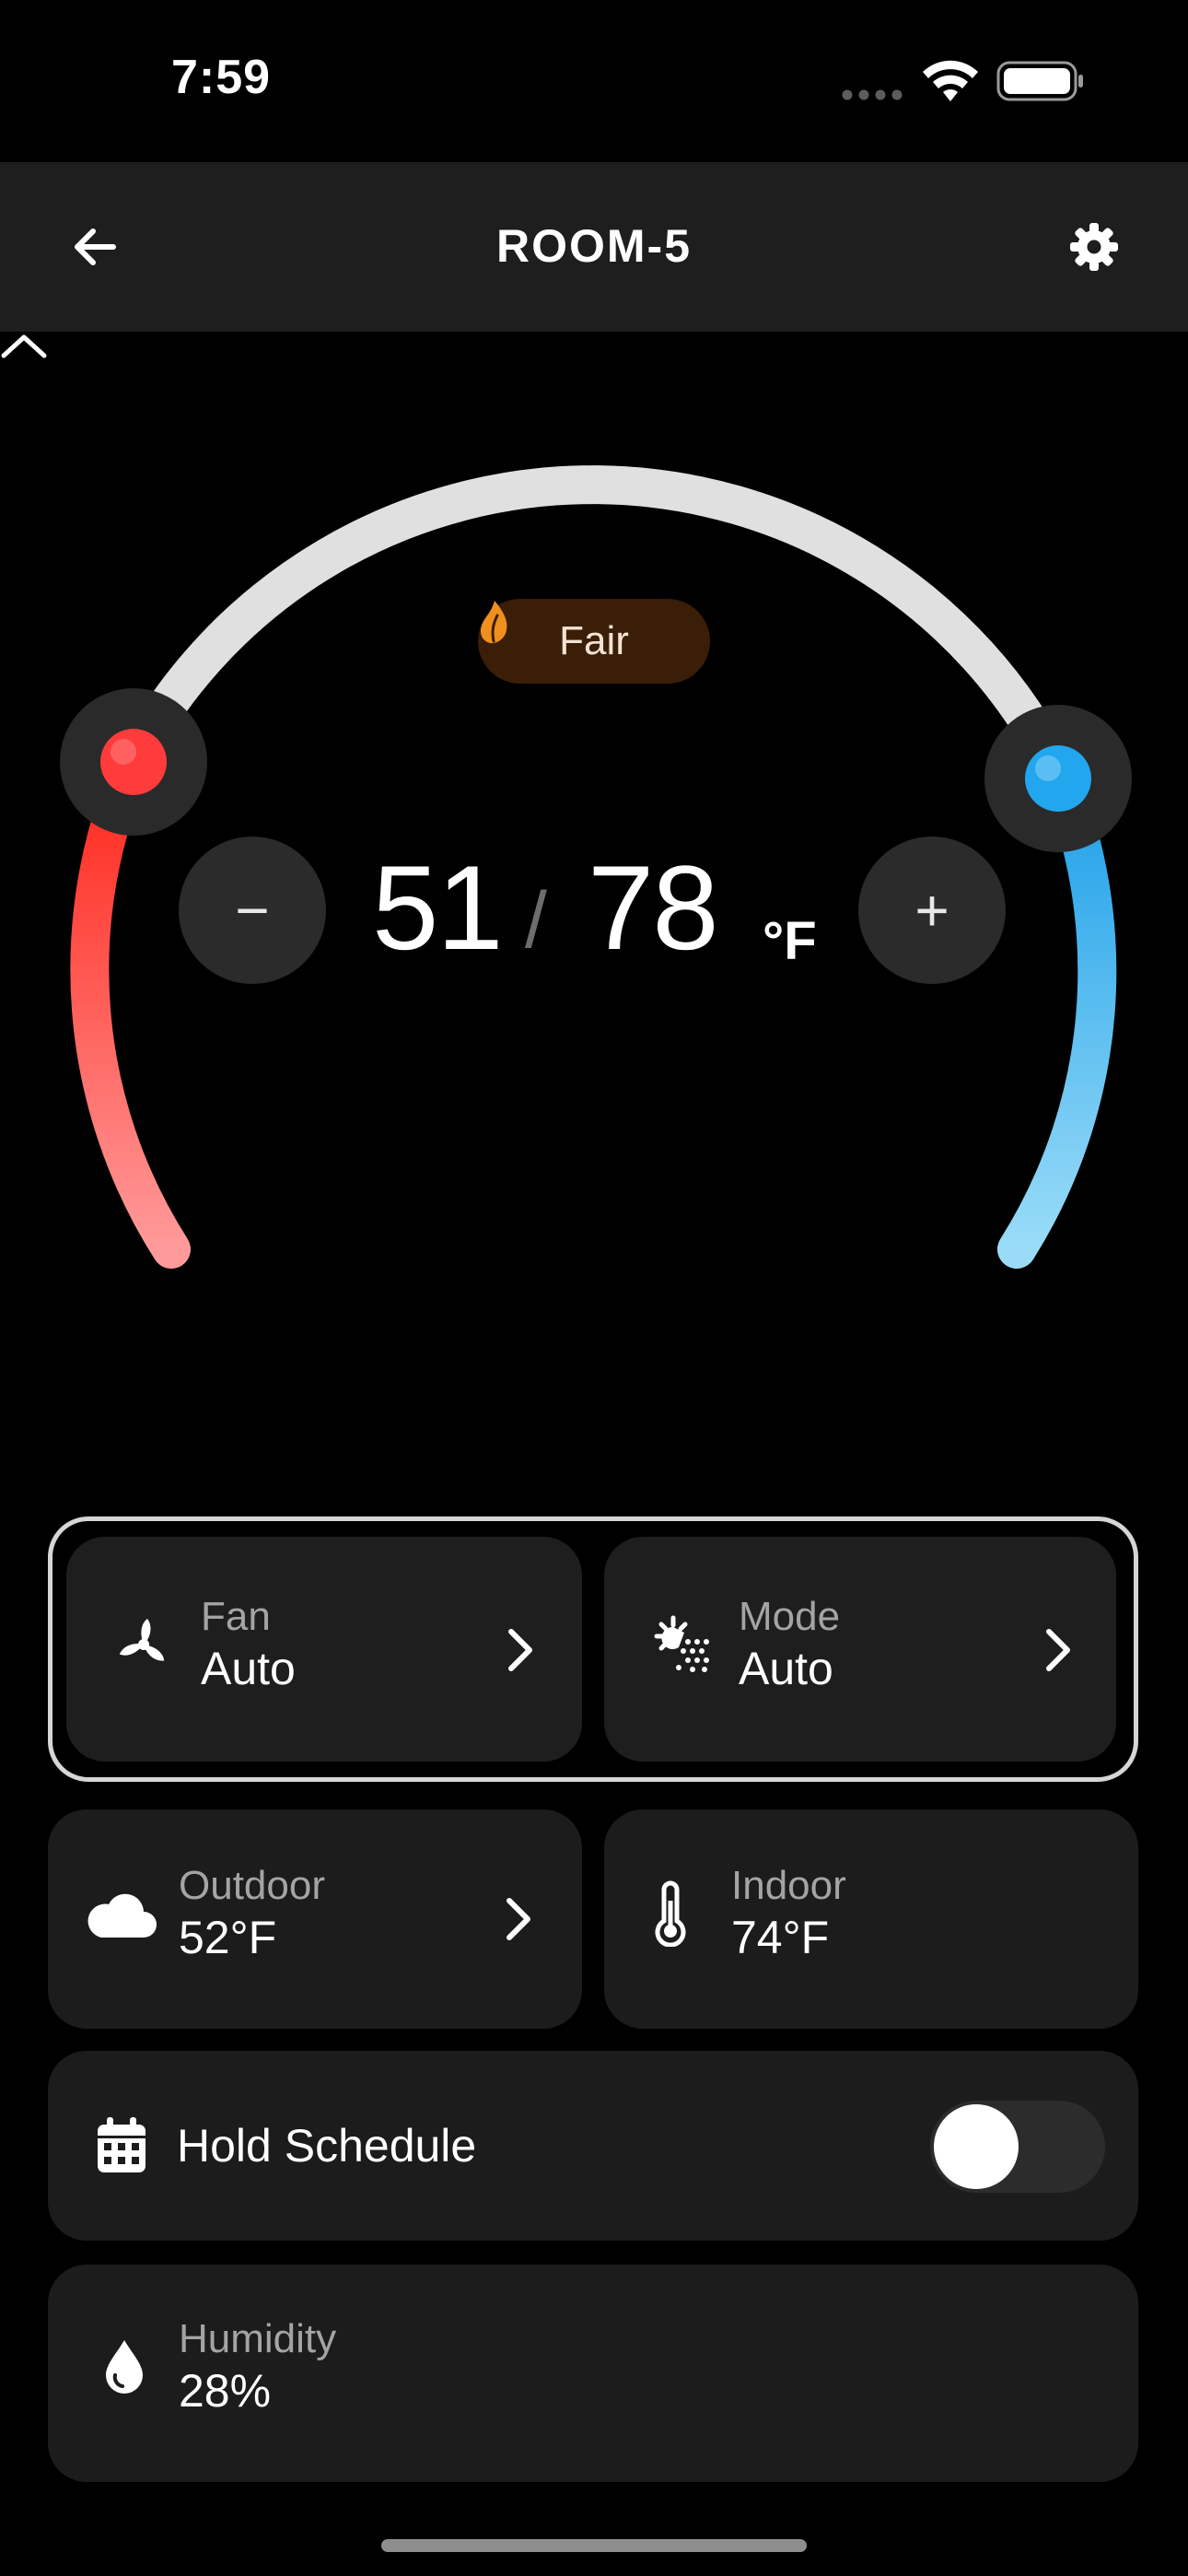 This screenshot has width=1188, height=2576. I want to click on toggle-knob, so click(976, 2146).